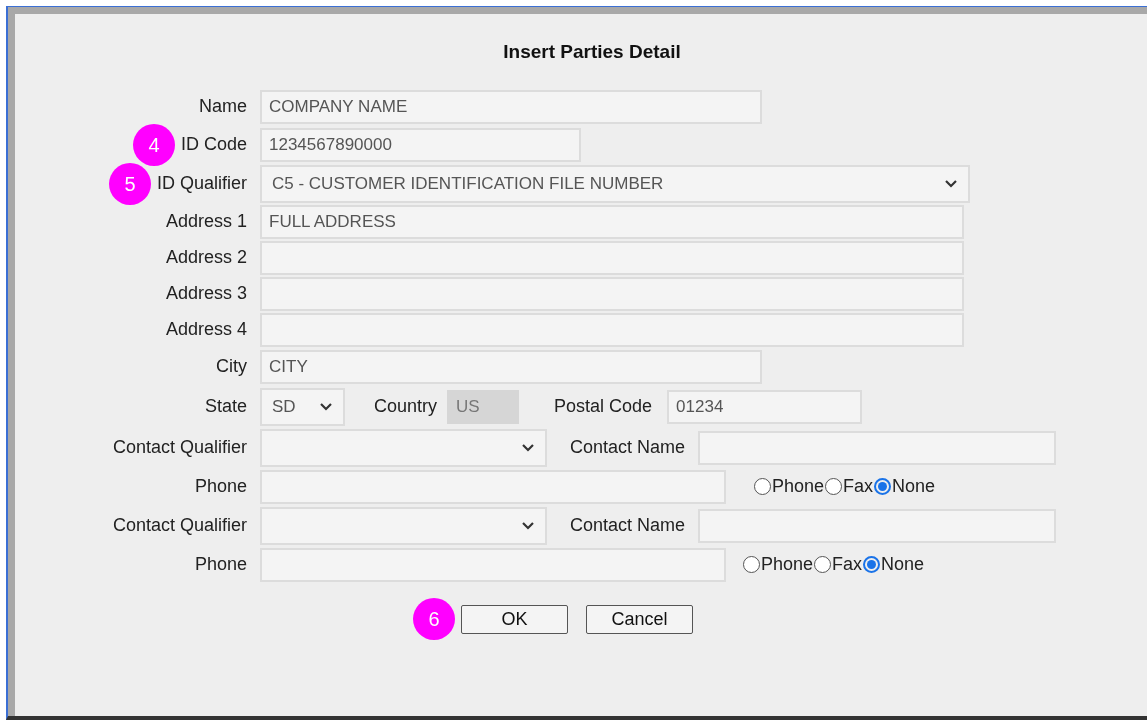  Describe the element at coordinates (511, 366) in the screenshot. I see `text-field: CITY` at that location.